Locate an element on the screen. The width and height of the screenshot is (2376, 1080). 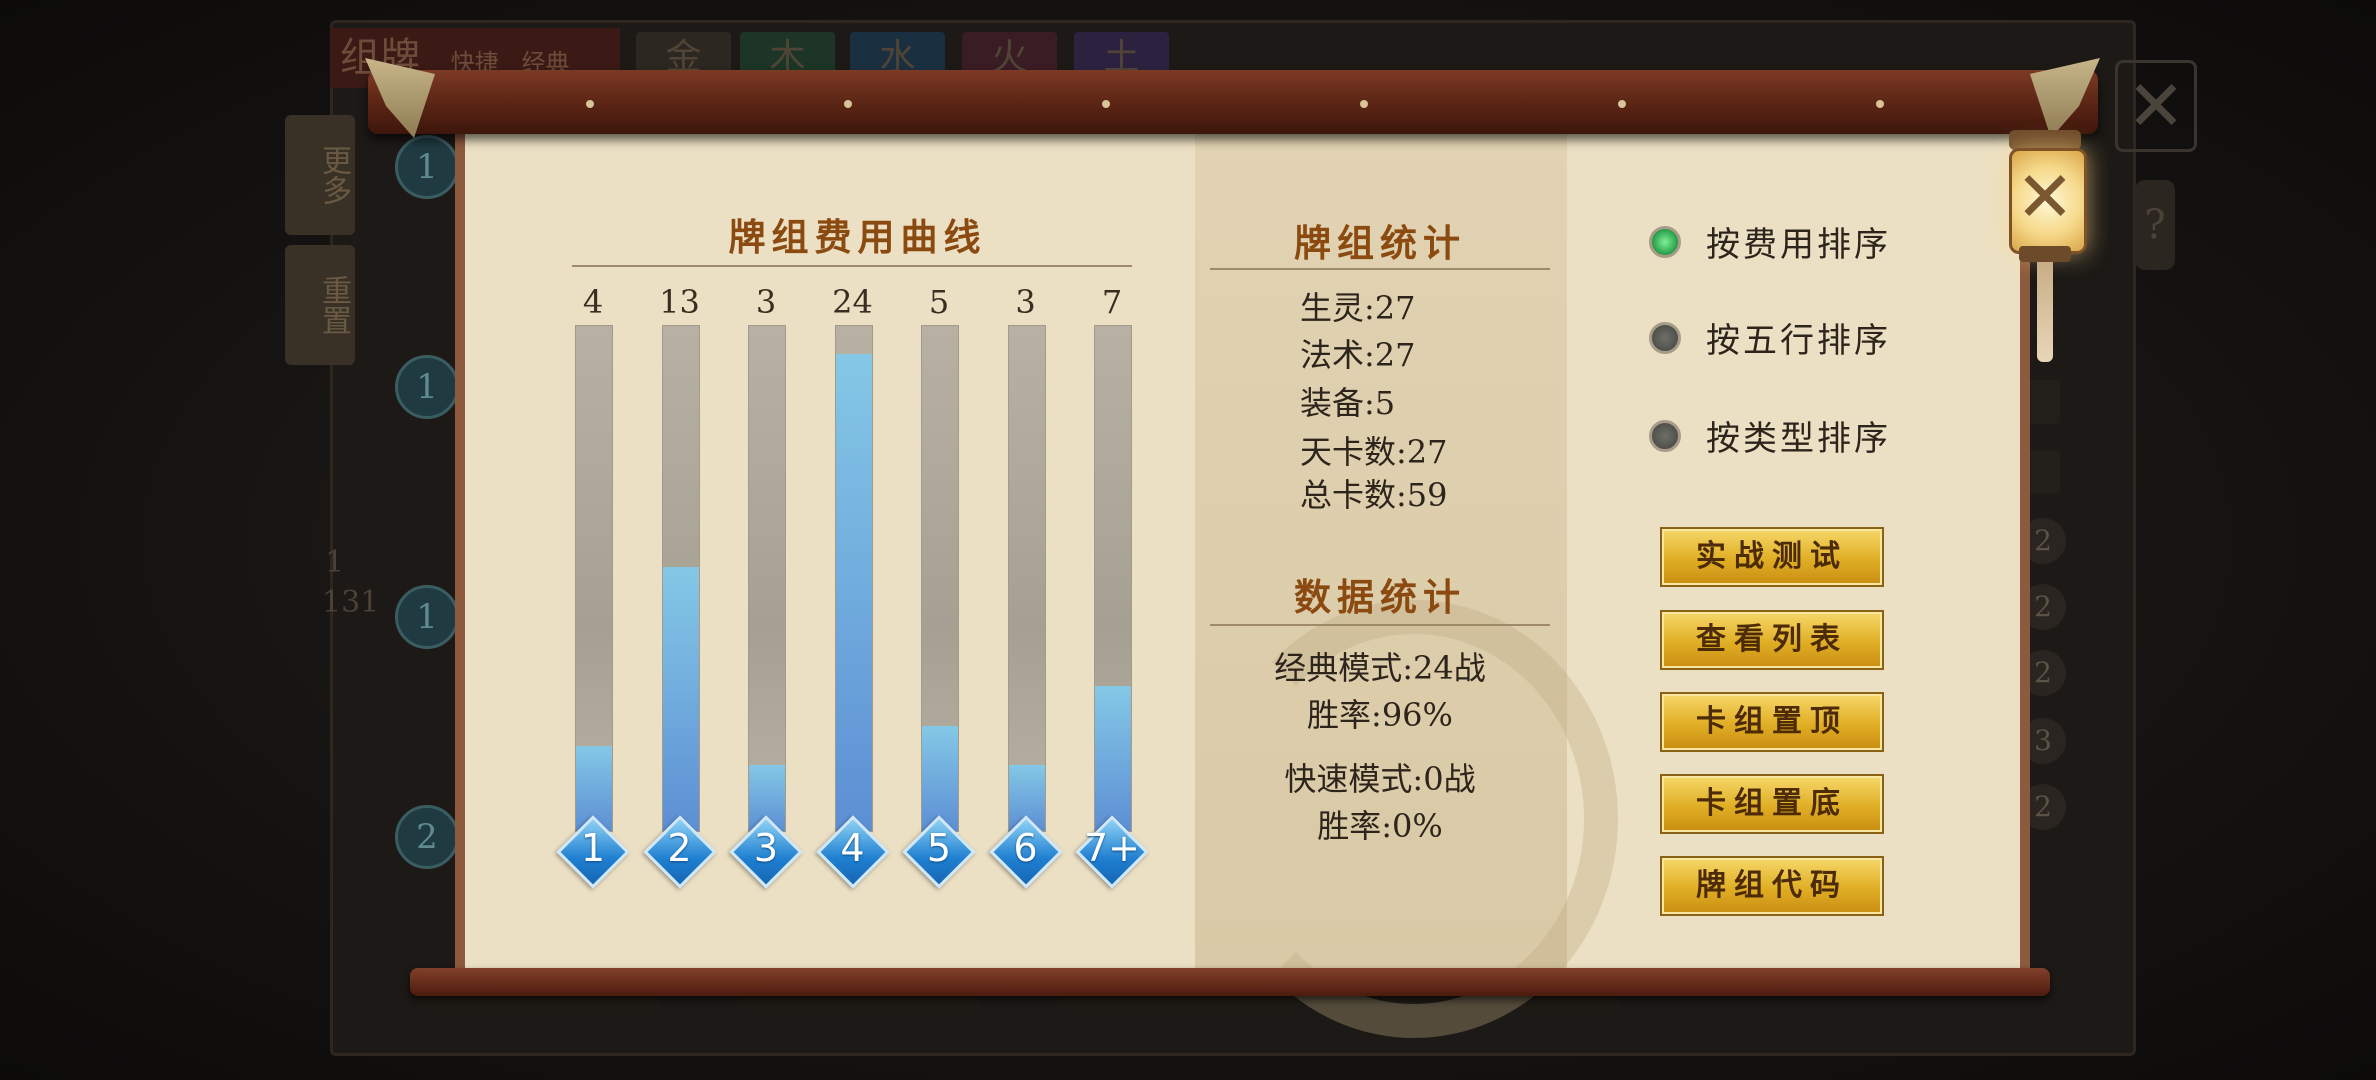
scroll-top-rod is located at coordinates (1233, 102).